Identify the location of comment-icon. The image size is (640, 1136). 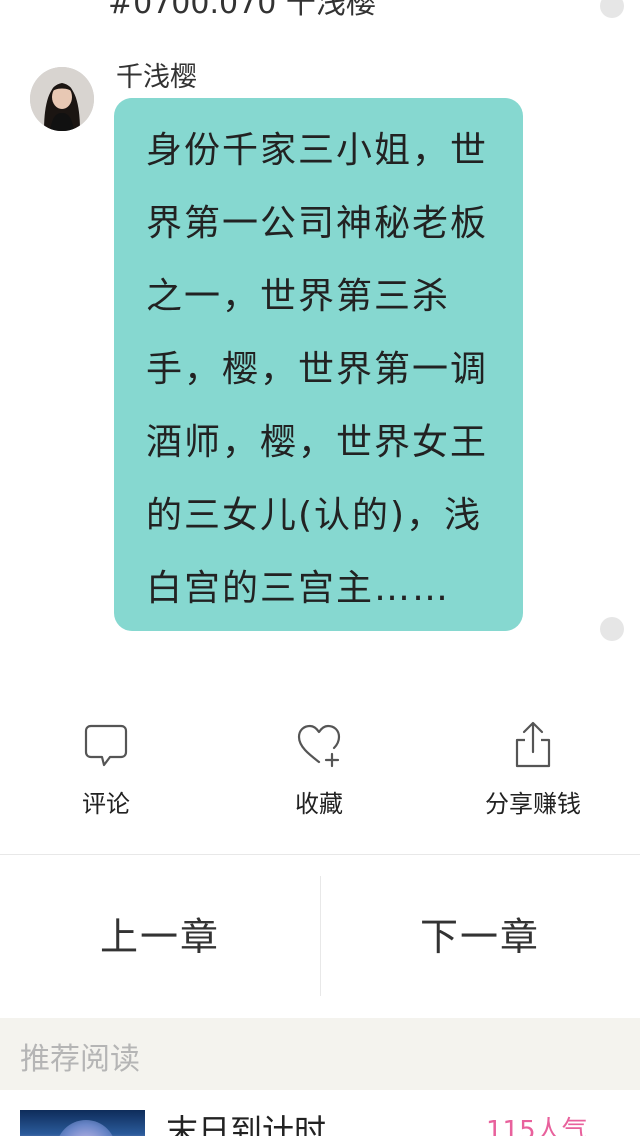
(106, 745).